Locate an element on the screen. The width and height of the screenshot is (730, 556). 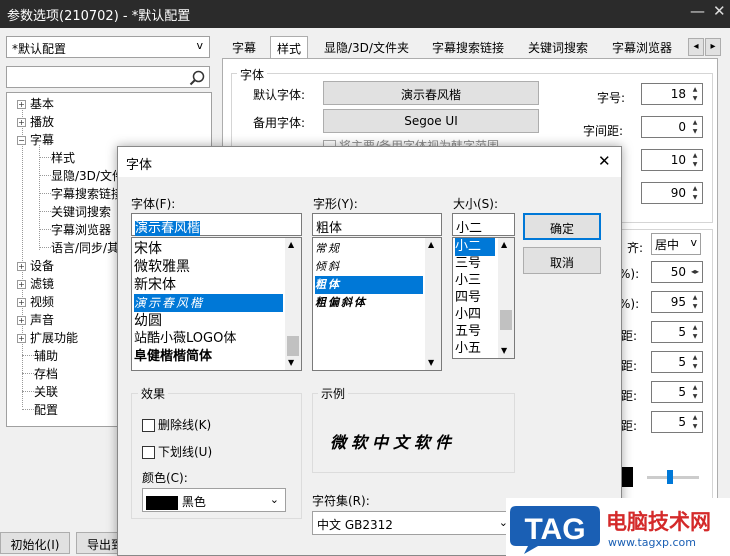
tree-item-audio: + 声音 is located at coordinates (35, 319).